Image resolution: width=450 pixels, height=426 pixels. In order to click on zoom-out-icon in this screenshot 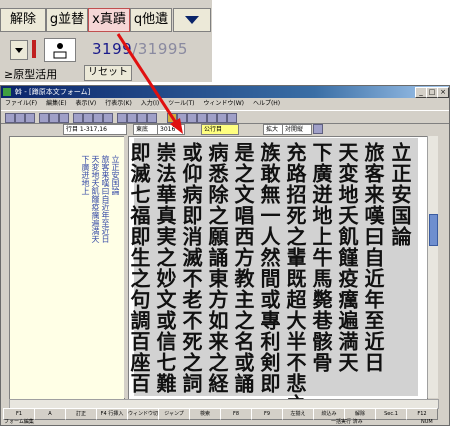, I will do `click(182, 118)`.